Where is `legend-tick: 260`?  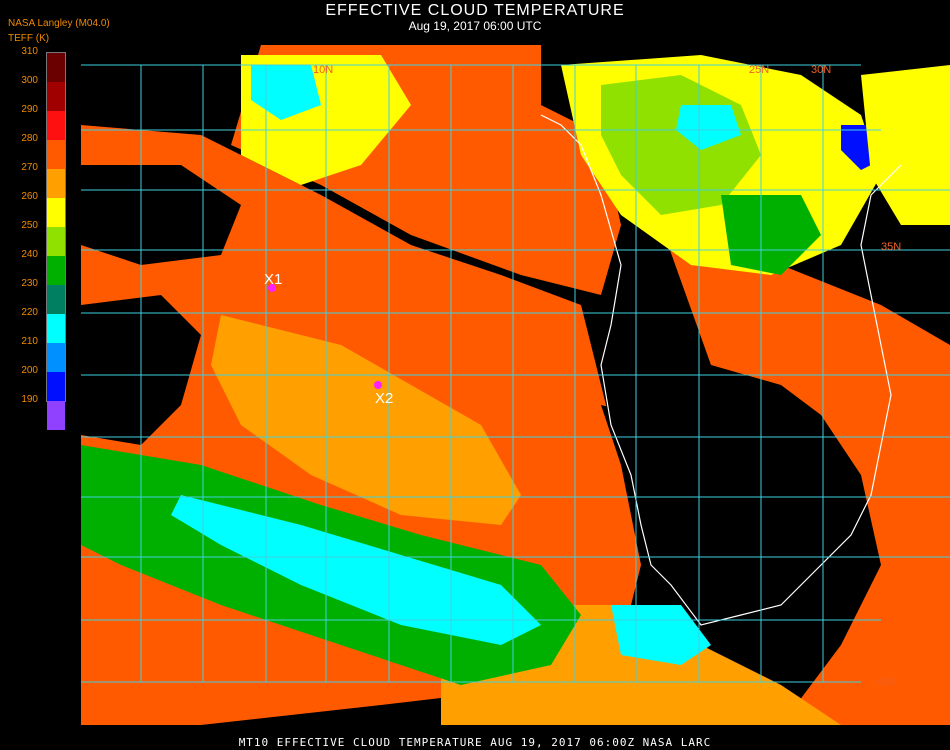 legend-tick: 260 is located at coordinates (29, 196).